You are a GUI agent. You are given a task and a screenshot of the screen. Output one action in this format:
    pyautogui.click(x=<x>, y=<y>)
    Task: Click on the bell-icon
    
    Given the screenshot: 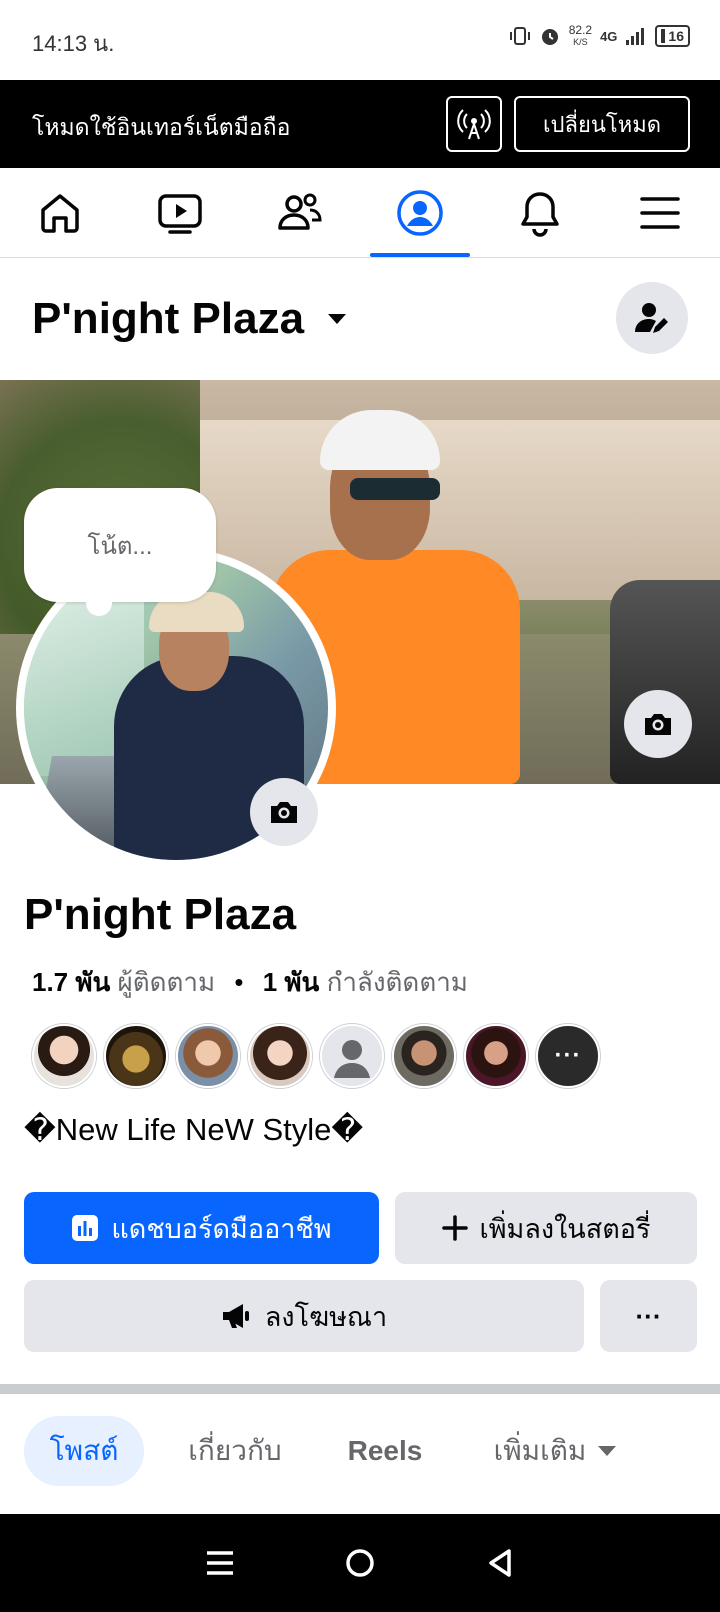 What is the action you would take?
    pyautogui.click(x=540, y=214)
    